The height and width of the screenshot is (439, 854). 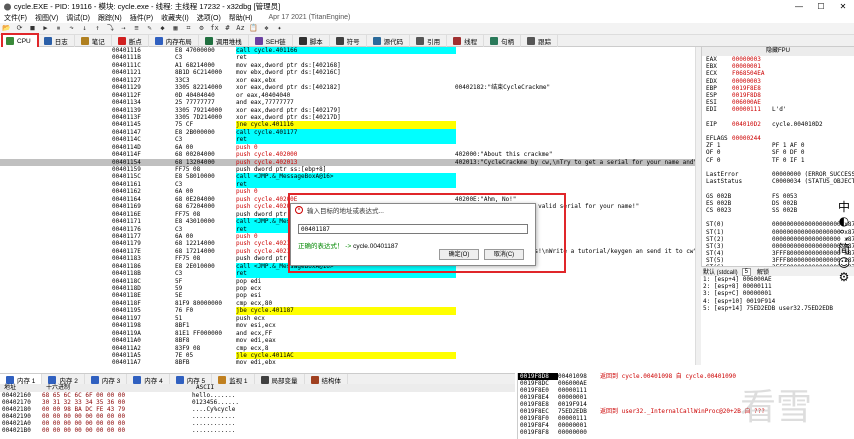 What do you see at coordinates (778, 88) in the screenshot?
I see `register-row: EBP 0019F8E8` at bounding box center [778, 88].